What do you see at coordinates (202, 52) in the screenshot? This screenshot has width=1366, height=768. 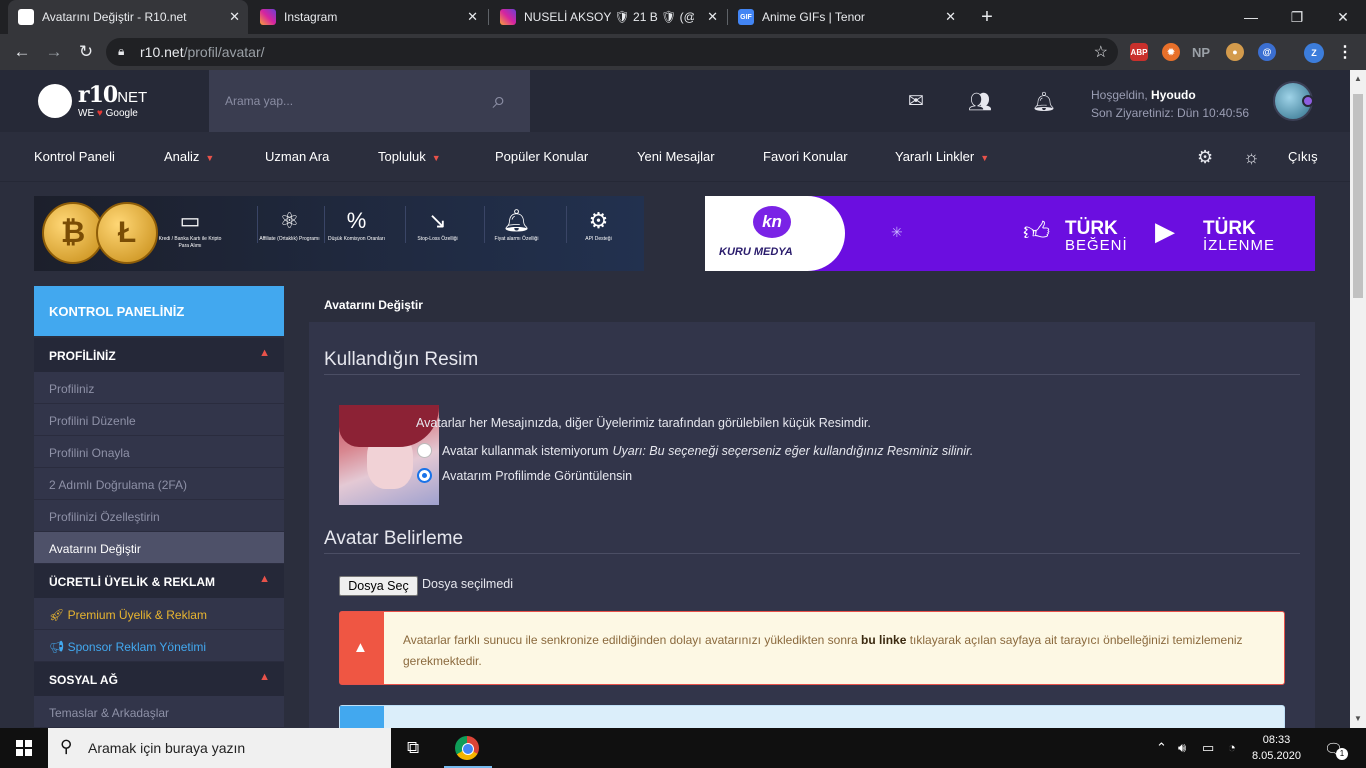 I see `url-text: r10.net/profil/avatar/` at bounding box center [202, 52].